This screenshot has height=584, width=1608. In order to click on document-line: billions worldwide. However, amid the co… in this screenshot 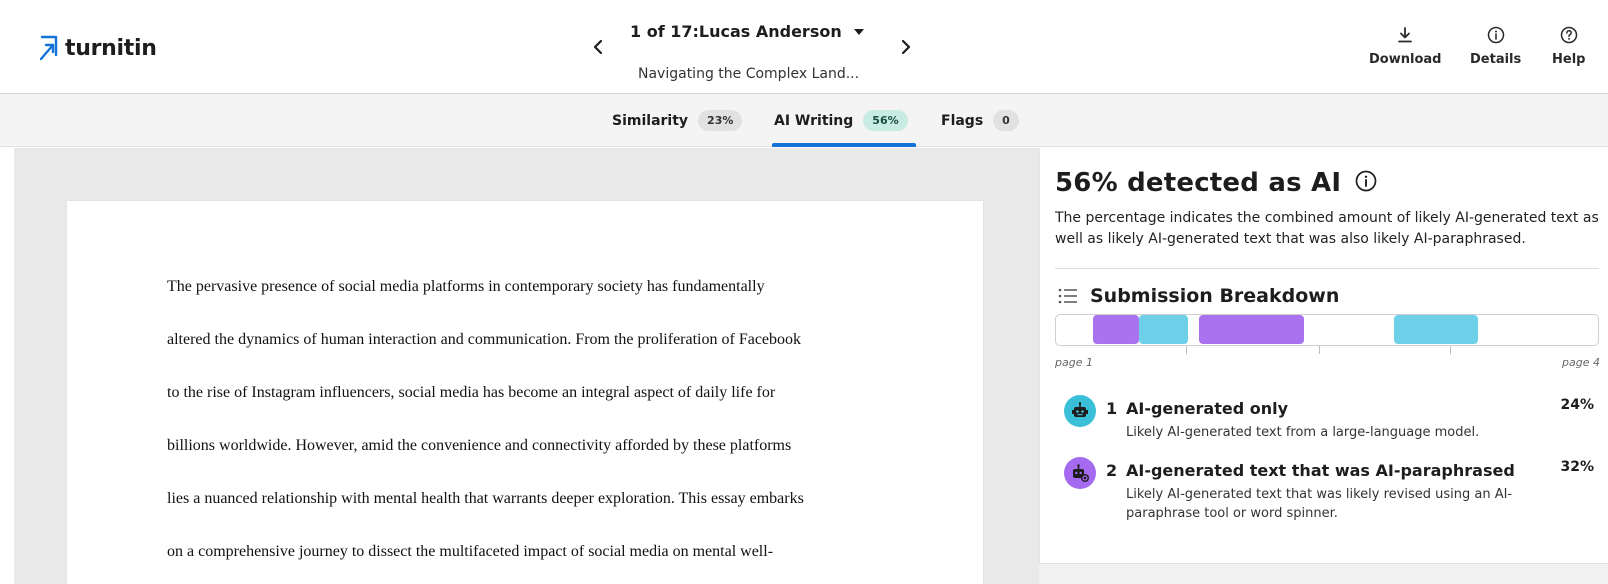, I will do `click(479, 445)`.